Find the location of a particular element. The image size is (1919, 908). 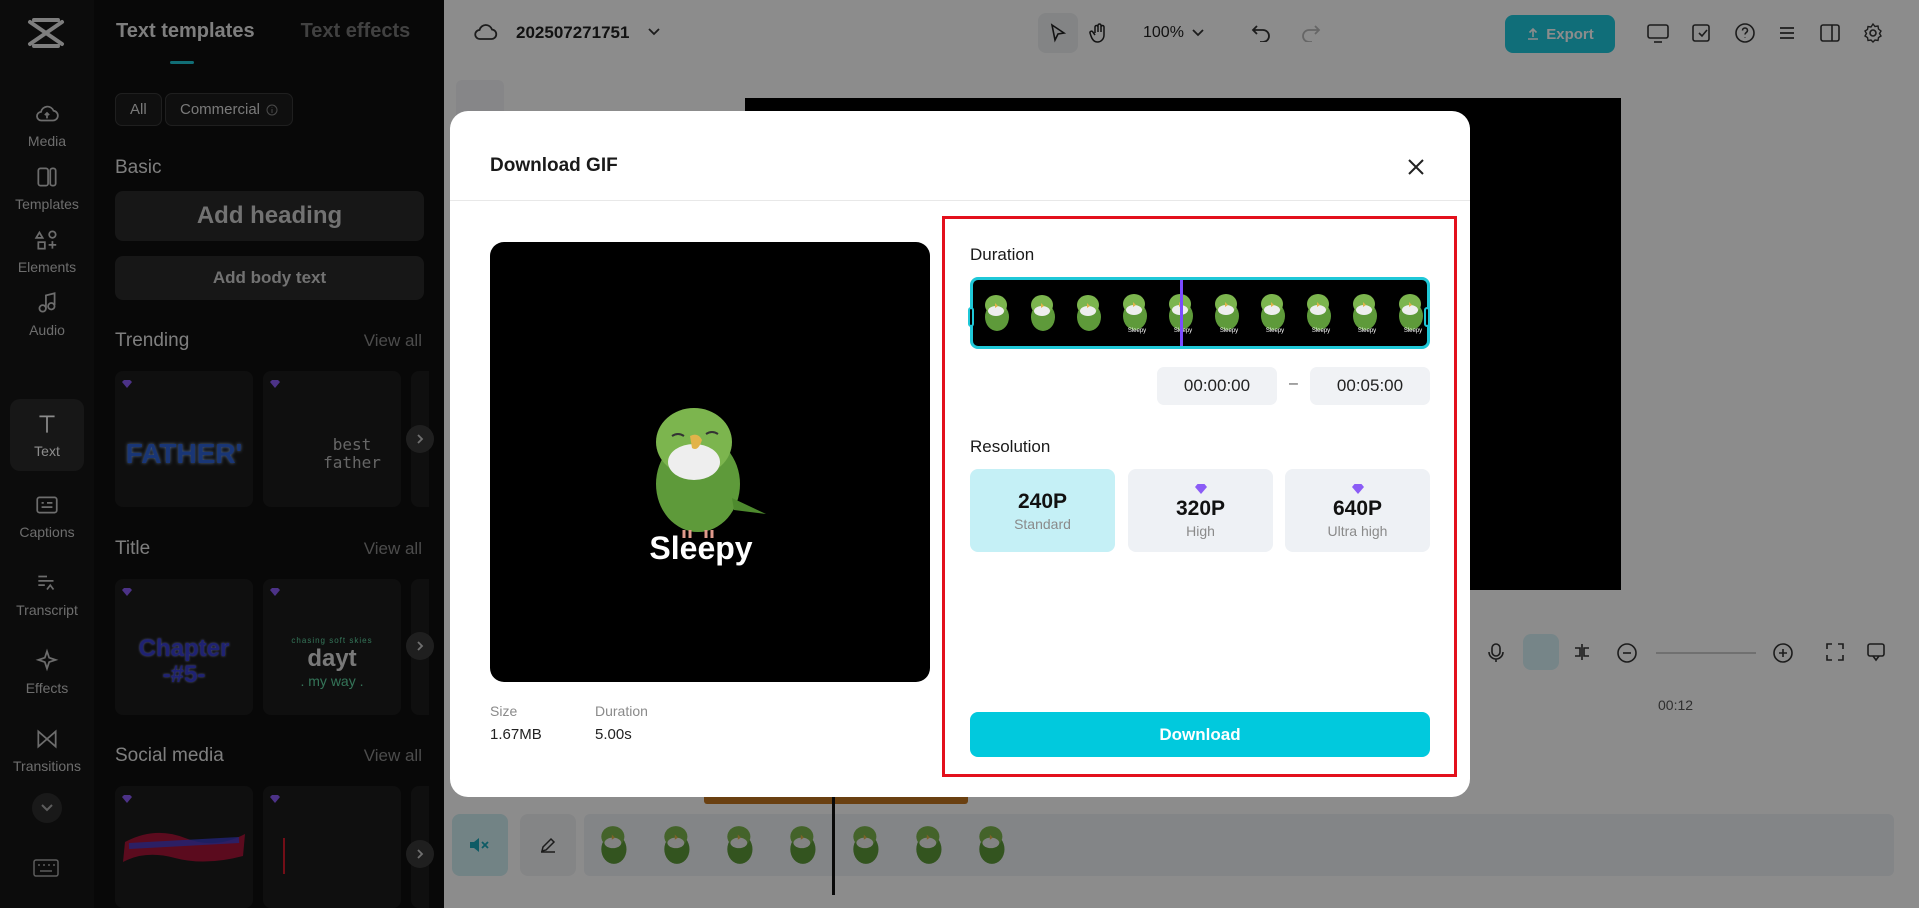

size-value: 1.67MB is located at coordinates (516, 734).